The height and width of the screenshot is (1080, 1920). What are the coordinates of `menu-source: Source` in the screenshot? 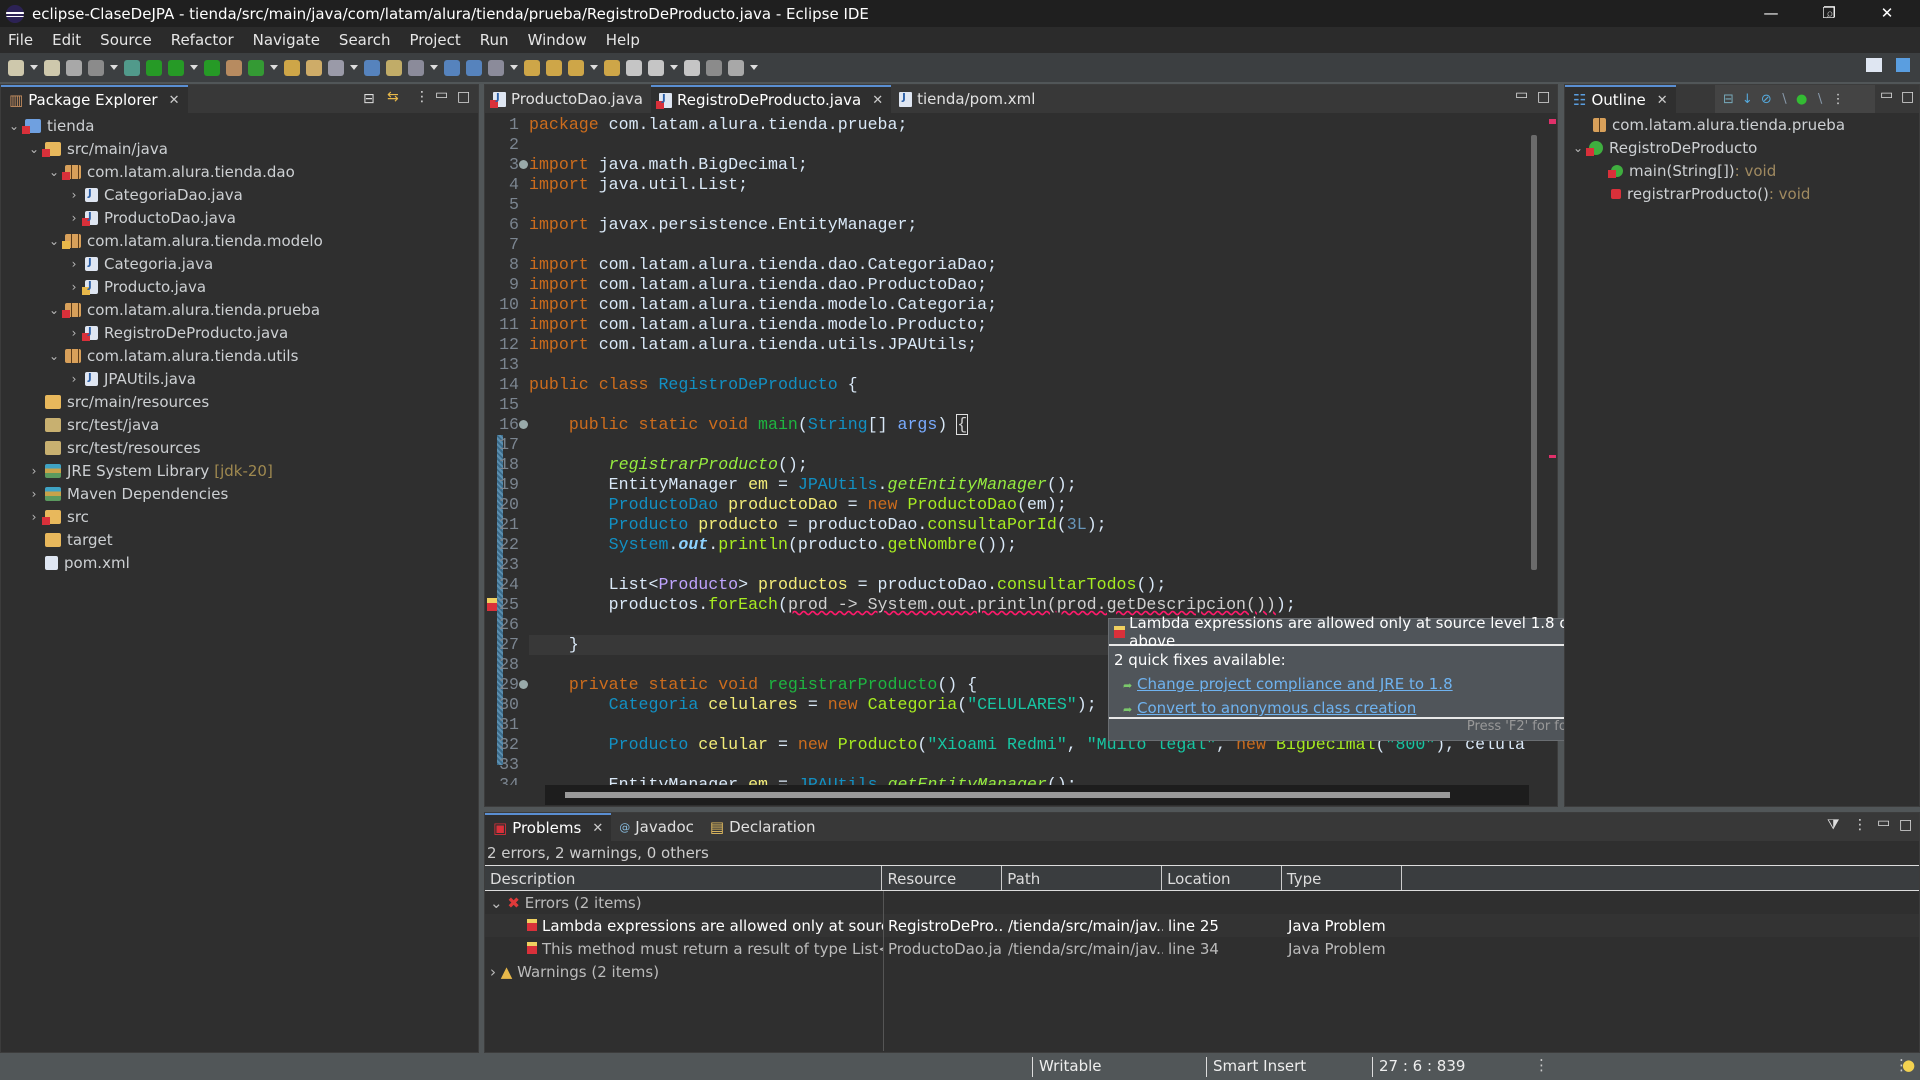 It's located at (127, 40).